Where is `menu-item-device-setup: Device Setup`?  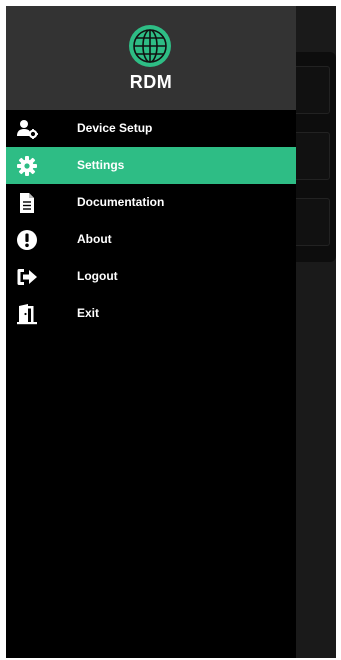 menu-item-device-setup: Device Setup is located at coordinates (151, 128).